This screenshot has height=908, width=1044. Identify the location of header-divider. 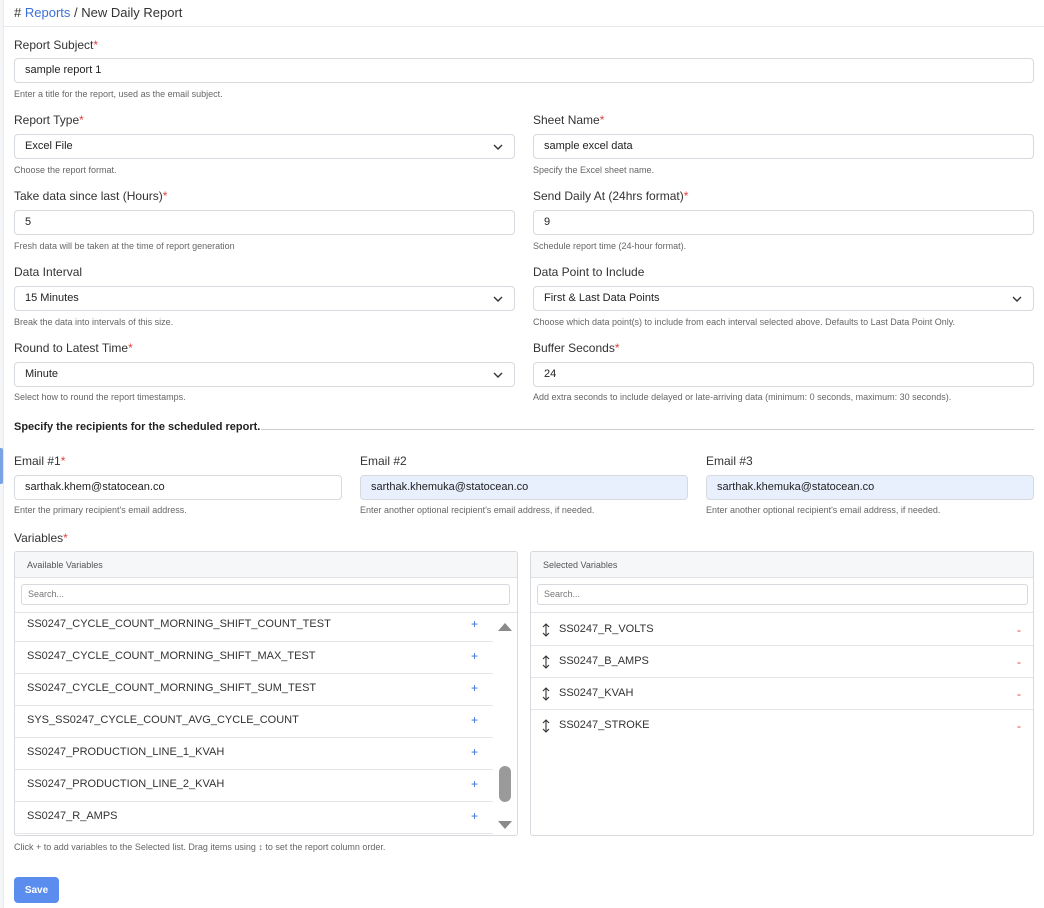
(524, 26).